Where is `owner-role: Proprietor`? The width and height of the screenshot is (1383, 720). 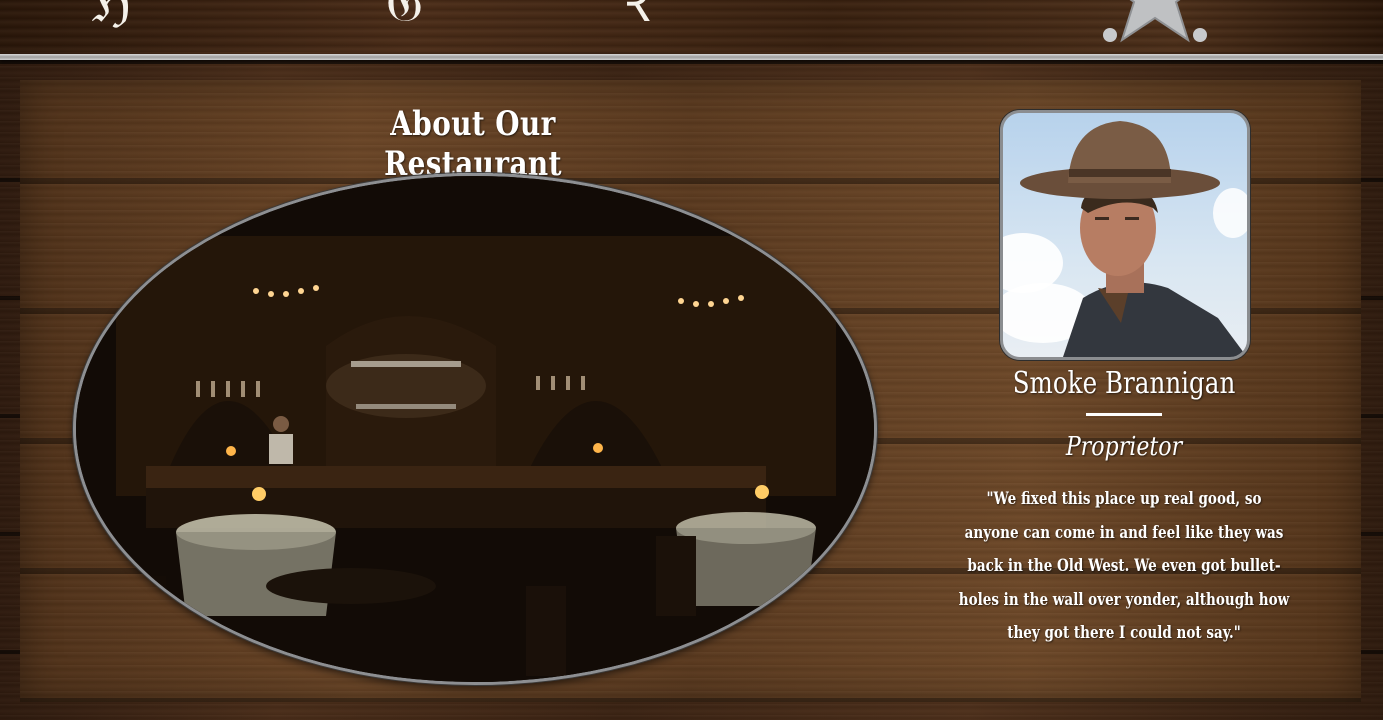
owner-role: Proprietor is located at coordinates (1124, 447).